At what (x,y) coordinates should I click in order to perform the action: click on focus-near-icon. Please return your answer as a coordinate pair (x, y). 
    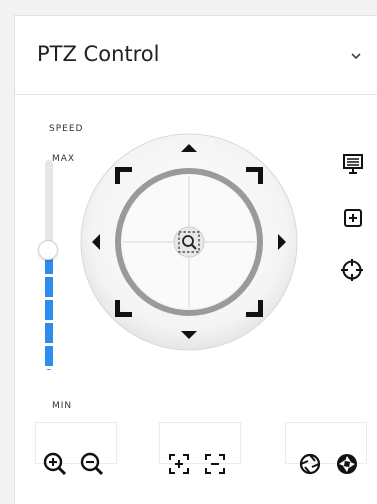
    Looking at the image, I should click on (179, 464).